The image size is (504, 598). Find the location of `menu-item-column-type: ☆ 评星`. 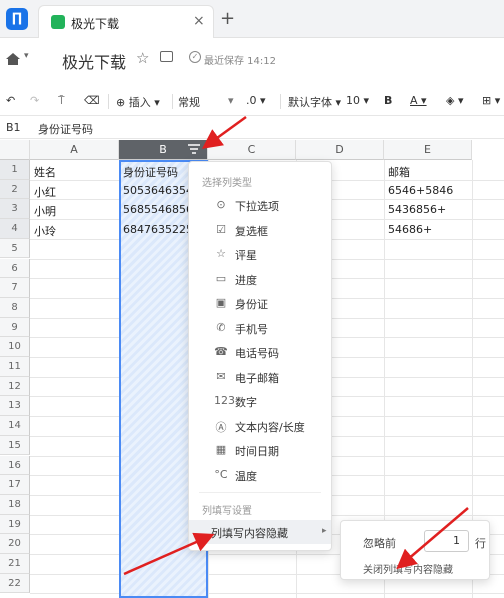

menu-item-column-type: ☆ 评星 is located at coordinates (260, 254).